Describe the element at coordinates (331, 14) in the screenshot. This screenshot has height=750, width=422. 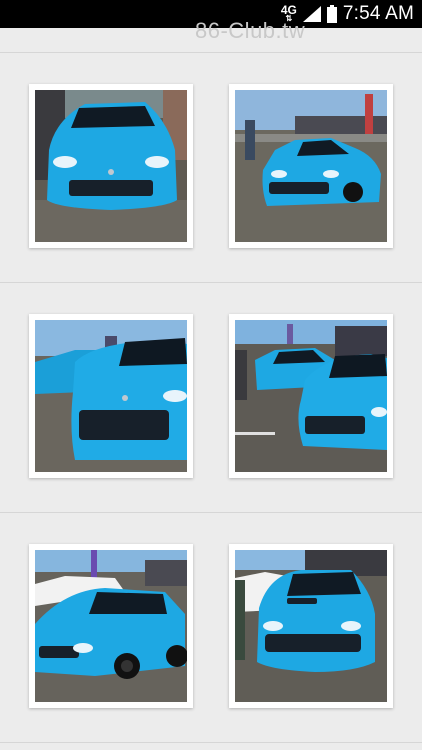
I see `battery-icon` at that location.